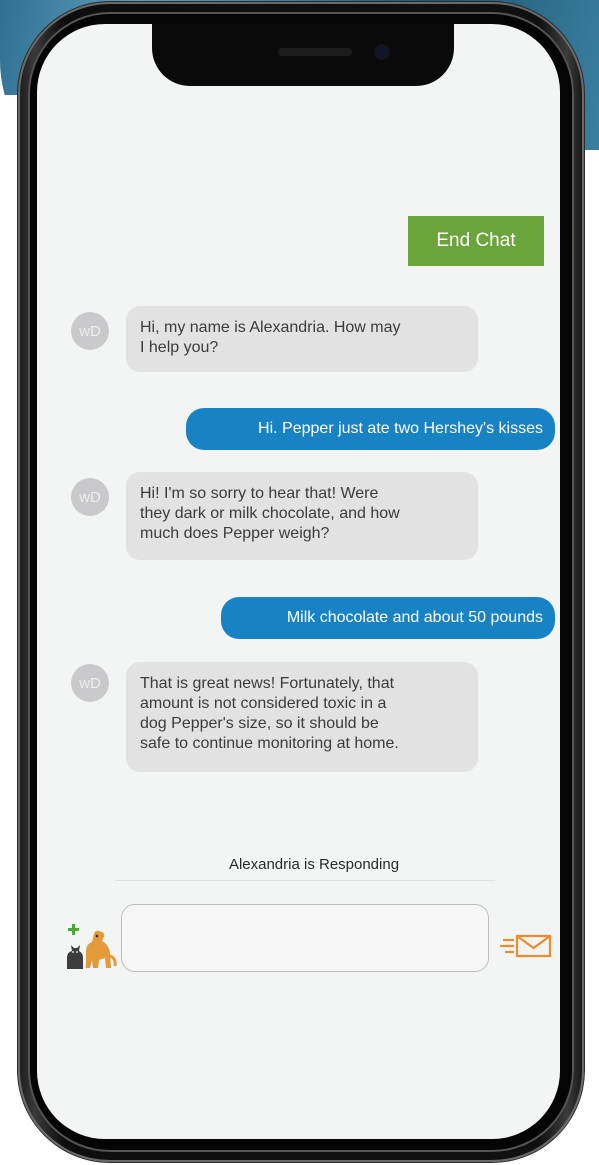  I want to click on message-line: That is great news! Fortunately, that, so click(267, 683).